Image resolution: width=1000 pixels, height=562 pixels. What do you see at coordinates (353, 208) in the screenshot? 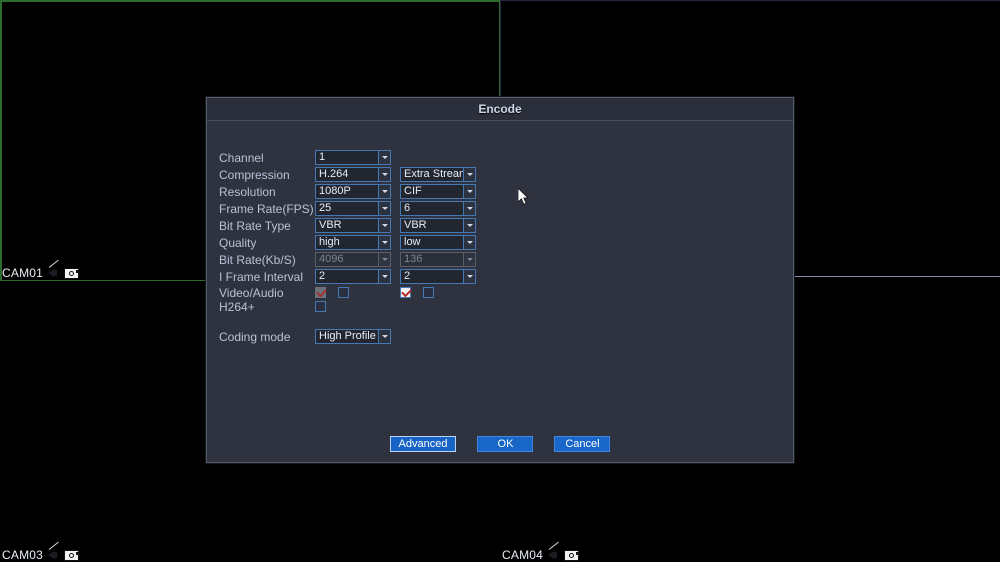
I see `frame-rate-main-select: 25` at bounding box center [353, 208].